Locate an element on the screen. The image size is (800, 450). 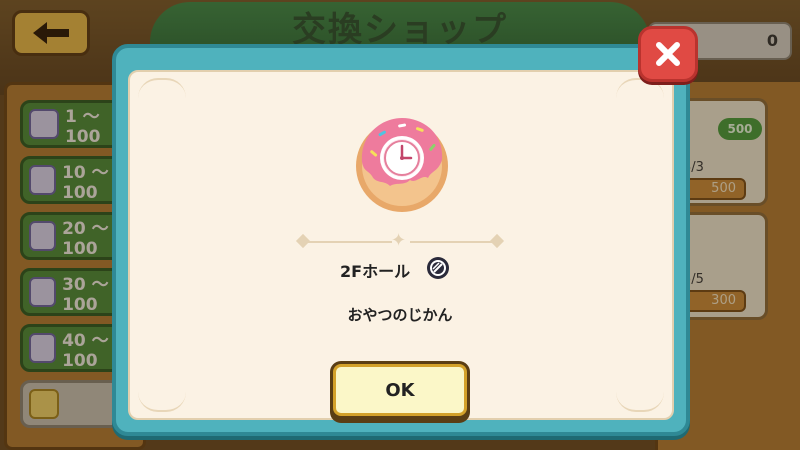
close-button is located at coordinates (668, 54).